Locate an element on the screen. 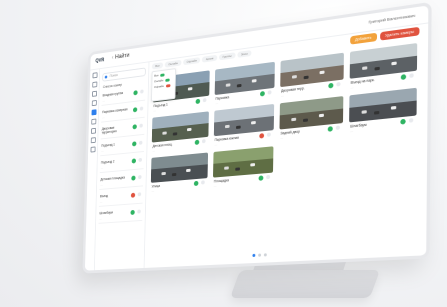  camera-card: Парковка ··· is located at coordinates (244, 84).